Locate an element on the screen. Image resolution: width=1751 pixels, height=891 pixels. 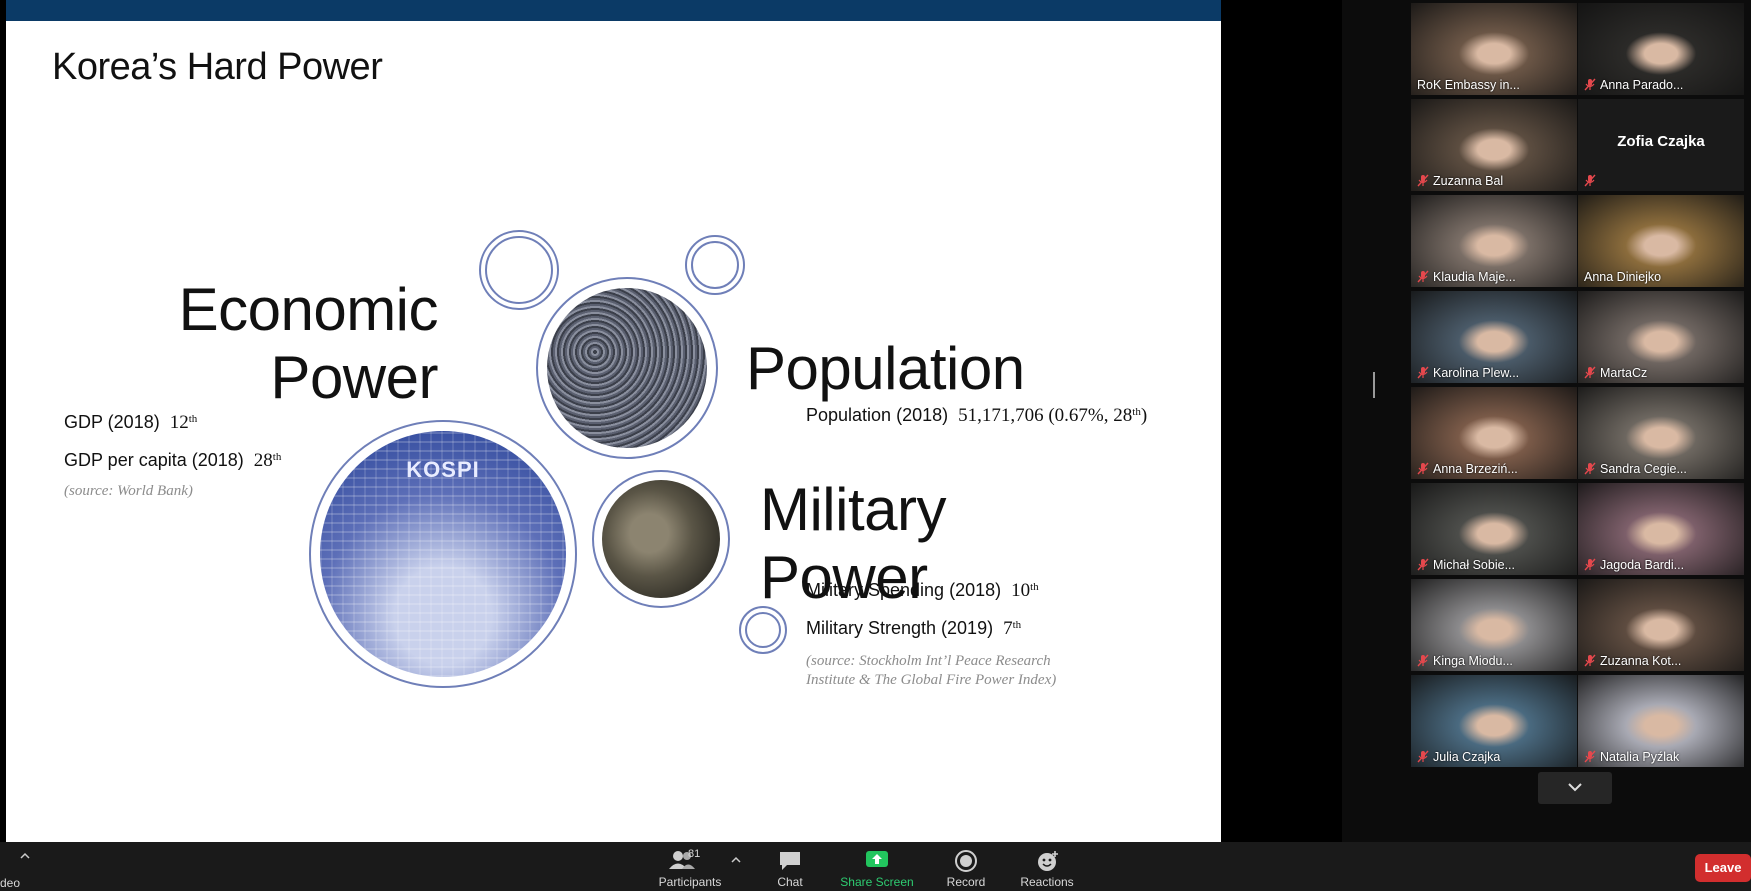
slide-top-bar is located at coordinates (613, 10).